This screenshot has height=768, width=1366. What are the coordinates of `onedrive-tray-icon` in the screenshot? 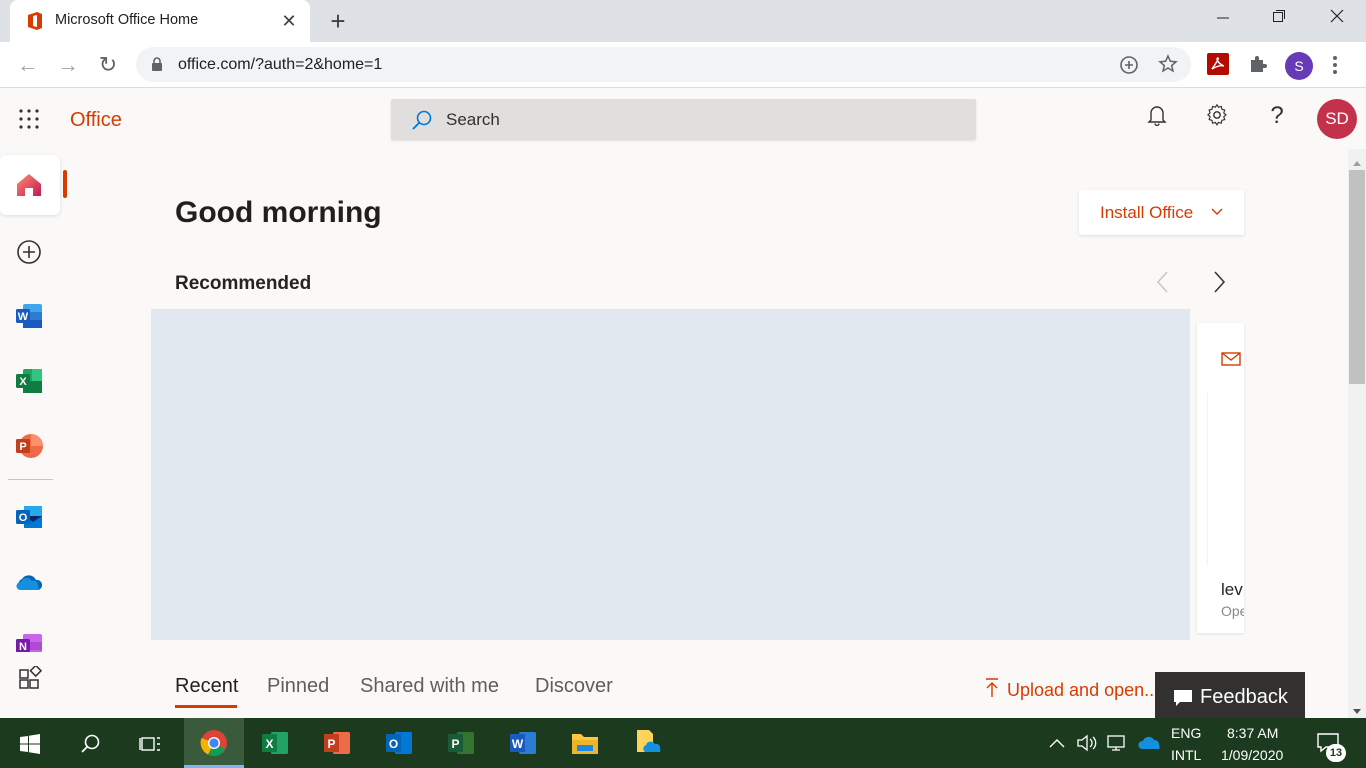 It's located at (1149, 745).